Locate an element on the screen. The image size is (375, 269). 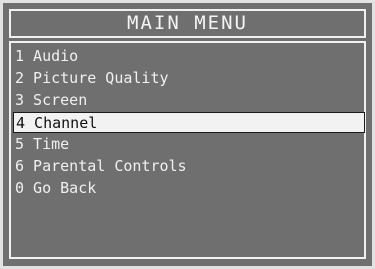
menu-item-picture-quality: 2 Picture Quality is located at coordinates (92, 78).